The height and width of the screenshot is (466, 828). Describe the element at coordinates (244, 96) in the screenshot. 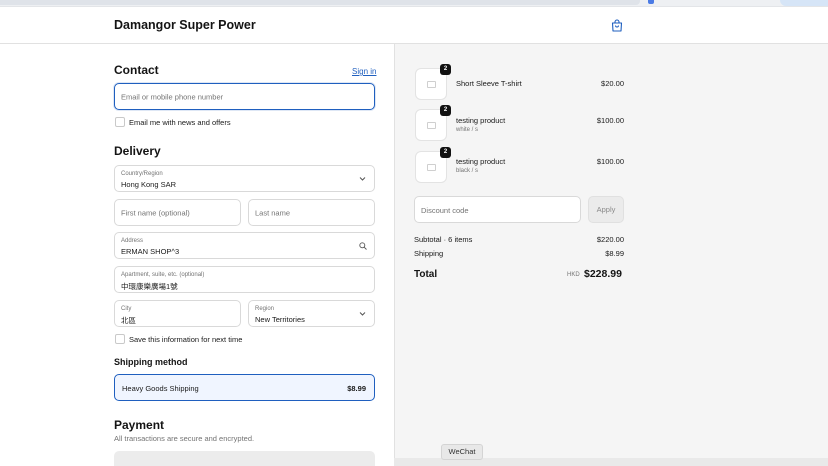

I see `email-field: Email or mobile phone number` at that location.